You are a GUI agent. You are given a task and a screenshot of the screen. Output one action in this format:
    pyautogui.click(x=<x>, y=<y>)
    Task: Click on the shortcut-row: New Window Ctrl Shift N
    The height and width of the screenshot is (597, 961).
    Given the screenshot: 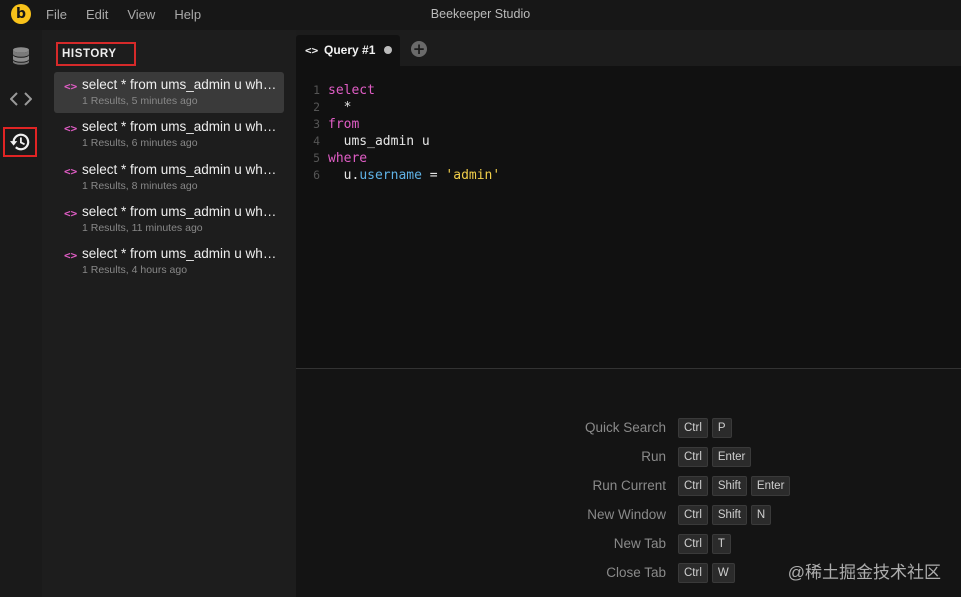 What is the action you would take?
    pyautogui.click(x=628, y=516)
    